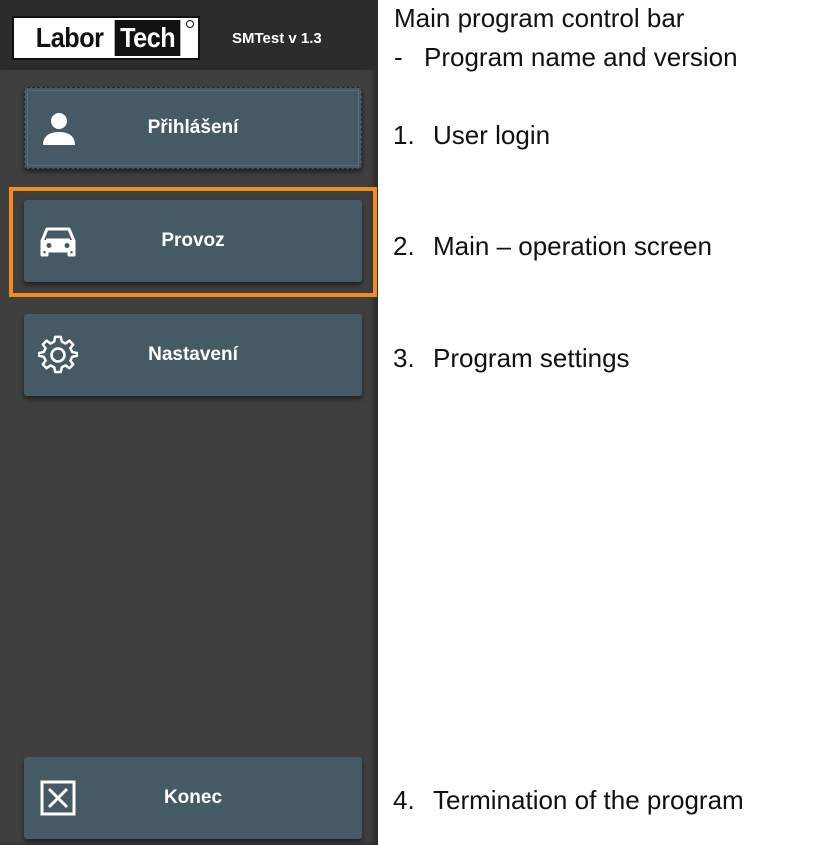 The height and width of the screenshot is (845, 829). I want to click on annotation-text: Main – operation screen, so click(572, 246).